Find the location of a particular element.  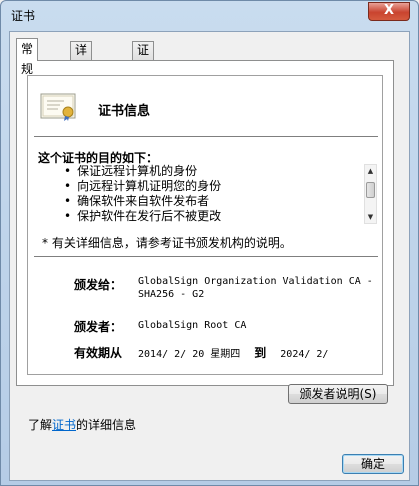

learn-more-link: 证书 is located at coordinates (64, 425).